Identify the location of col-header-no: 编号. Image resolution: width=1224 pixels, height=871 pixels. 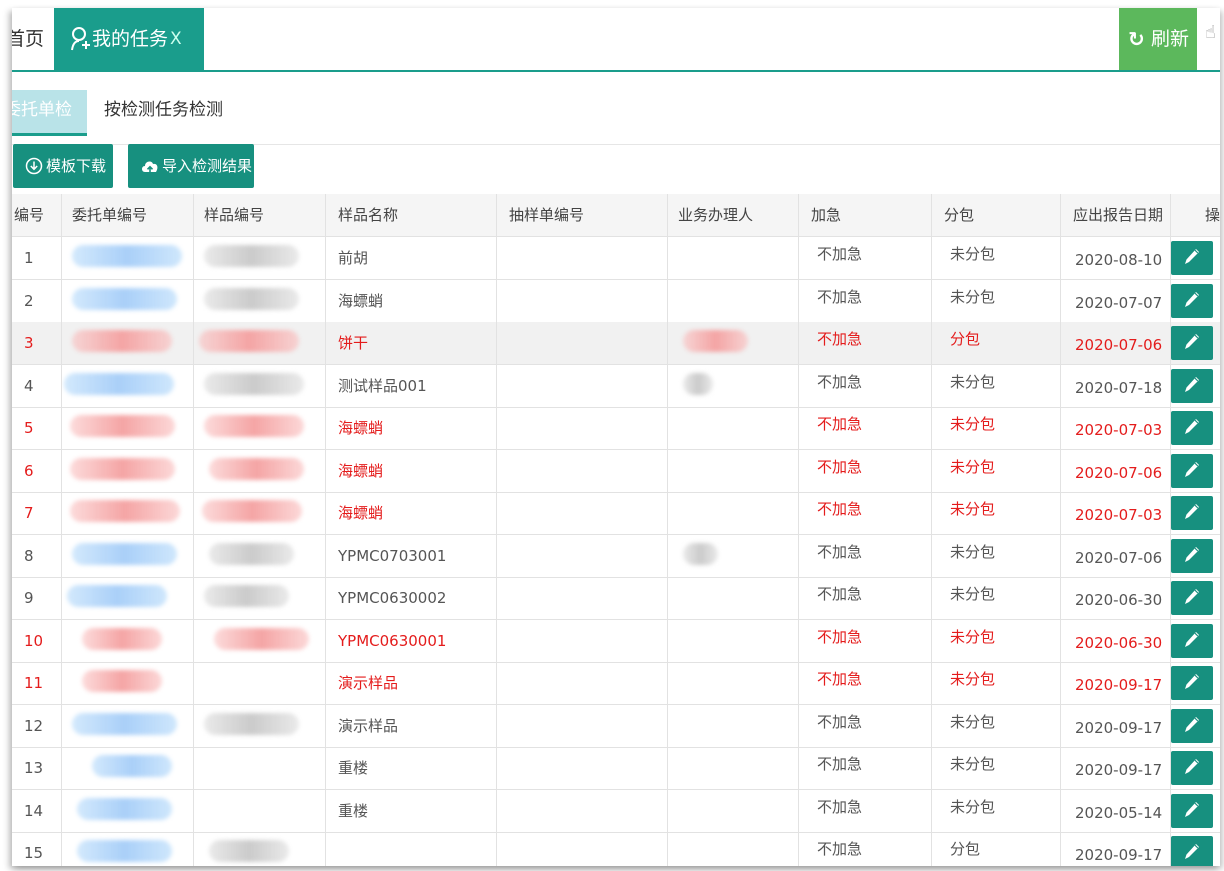
(37, 215).